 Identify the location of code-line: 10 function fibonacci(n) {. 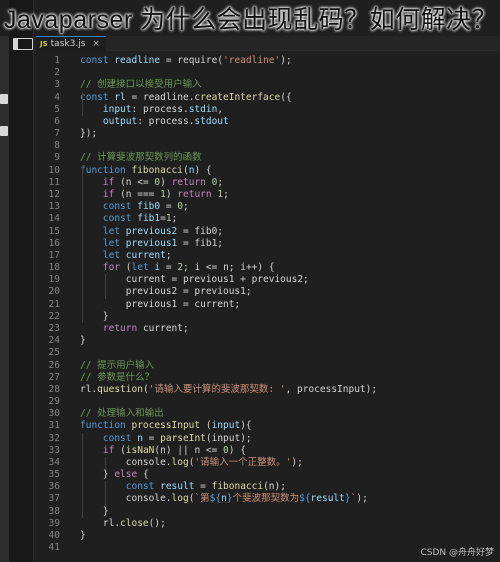
(267, 171).